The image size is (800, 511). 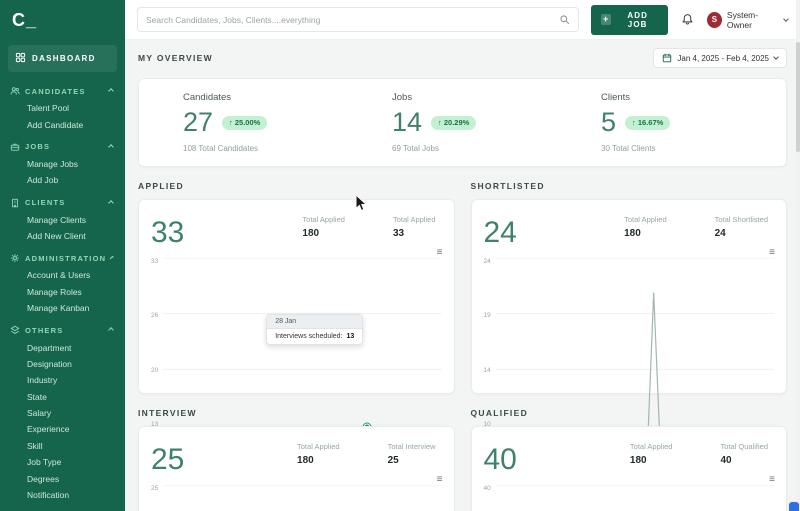 What do you see at coordinates (62, 347) in the screenshot?
I see `sidebar-item-department: Department` at bounding box center [62, 347].